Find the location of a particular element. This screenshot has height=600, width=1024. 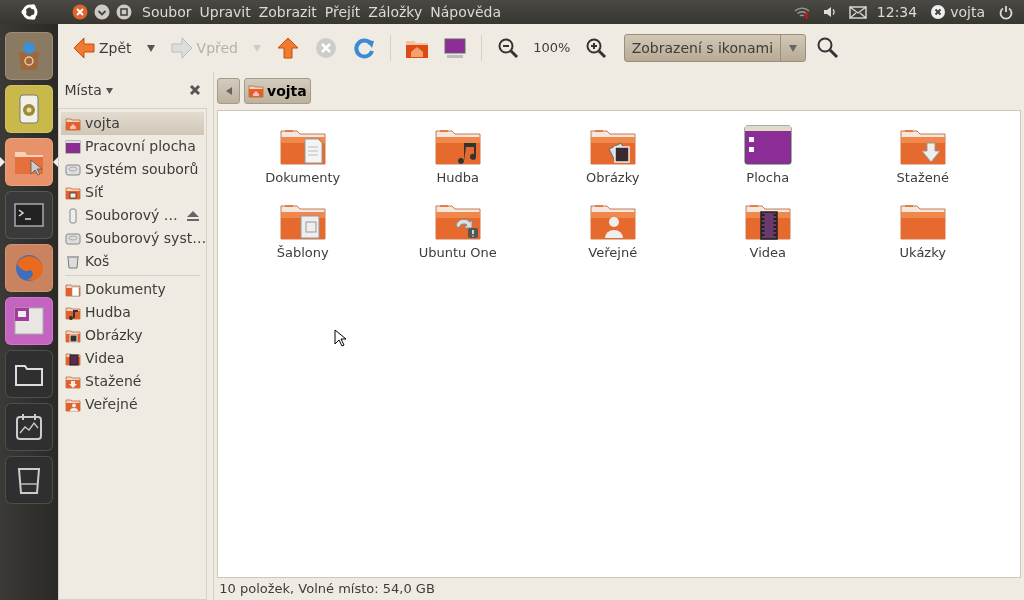

minimize-icon is located at coordinates (102, 12).